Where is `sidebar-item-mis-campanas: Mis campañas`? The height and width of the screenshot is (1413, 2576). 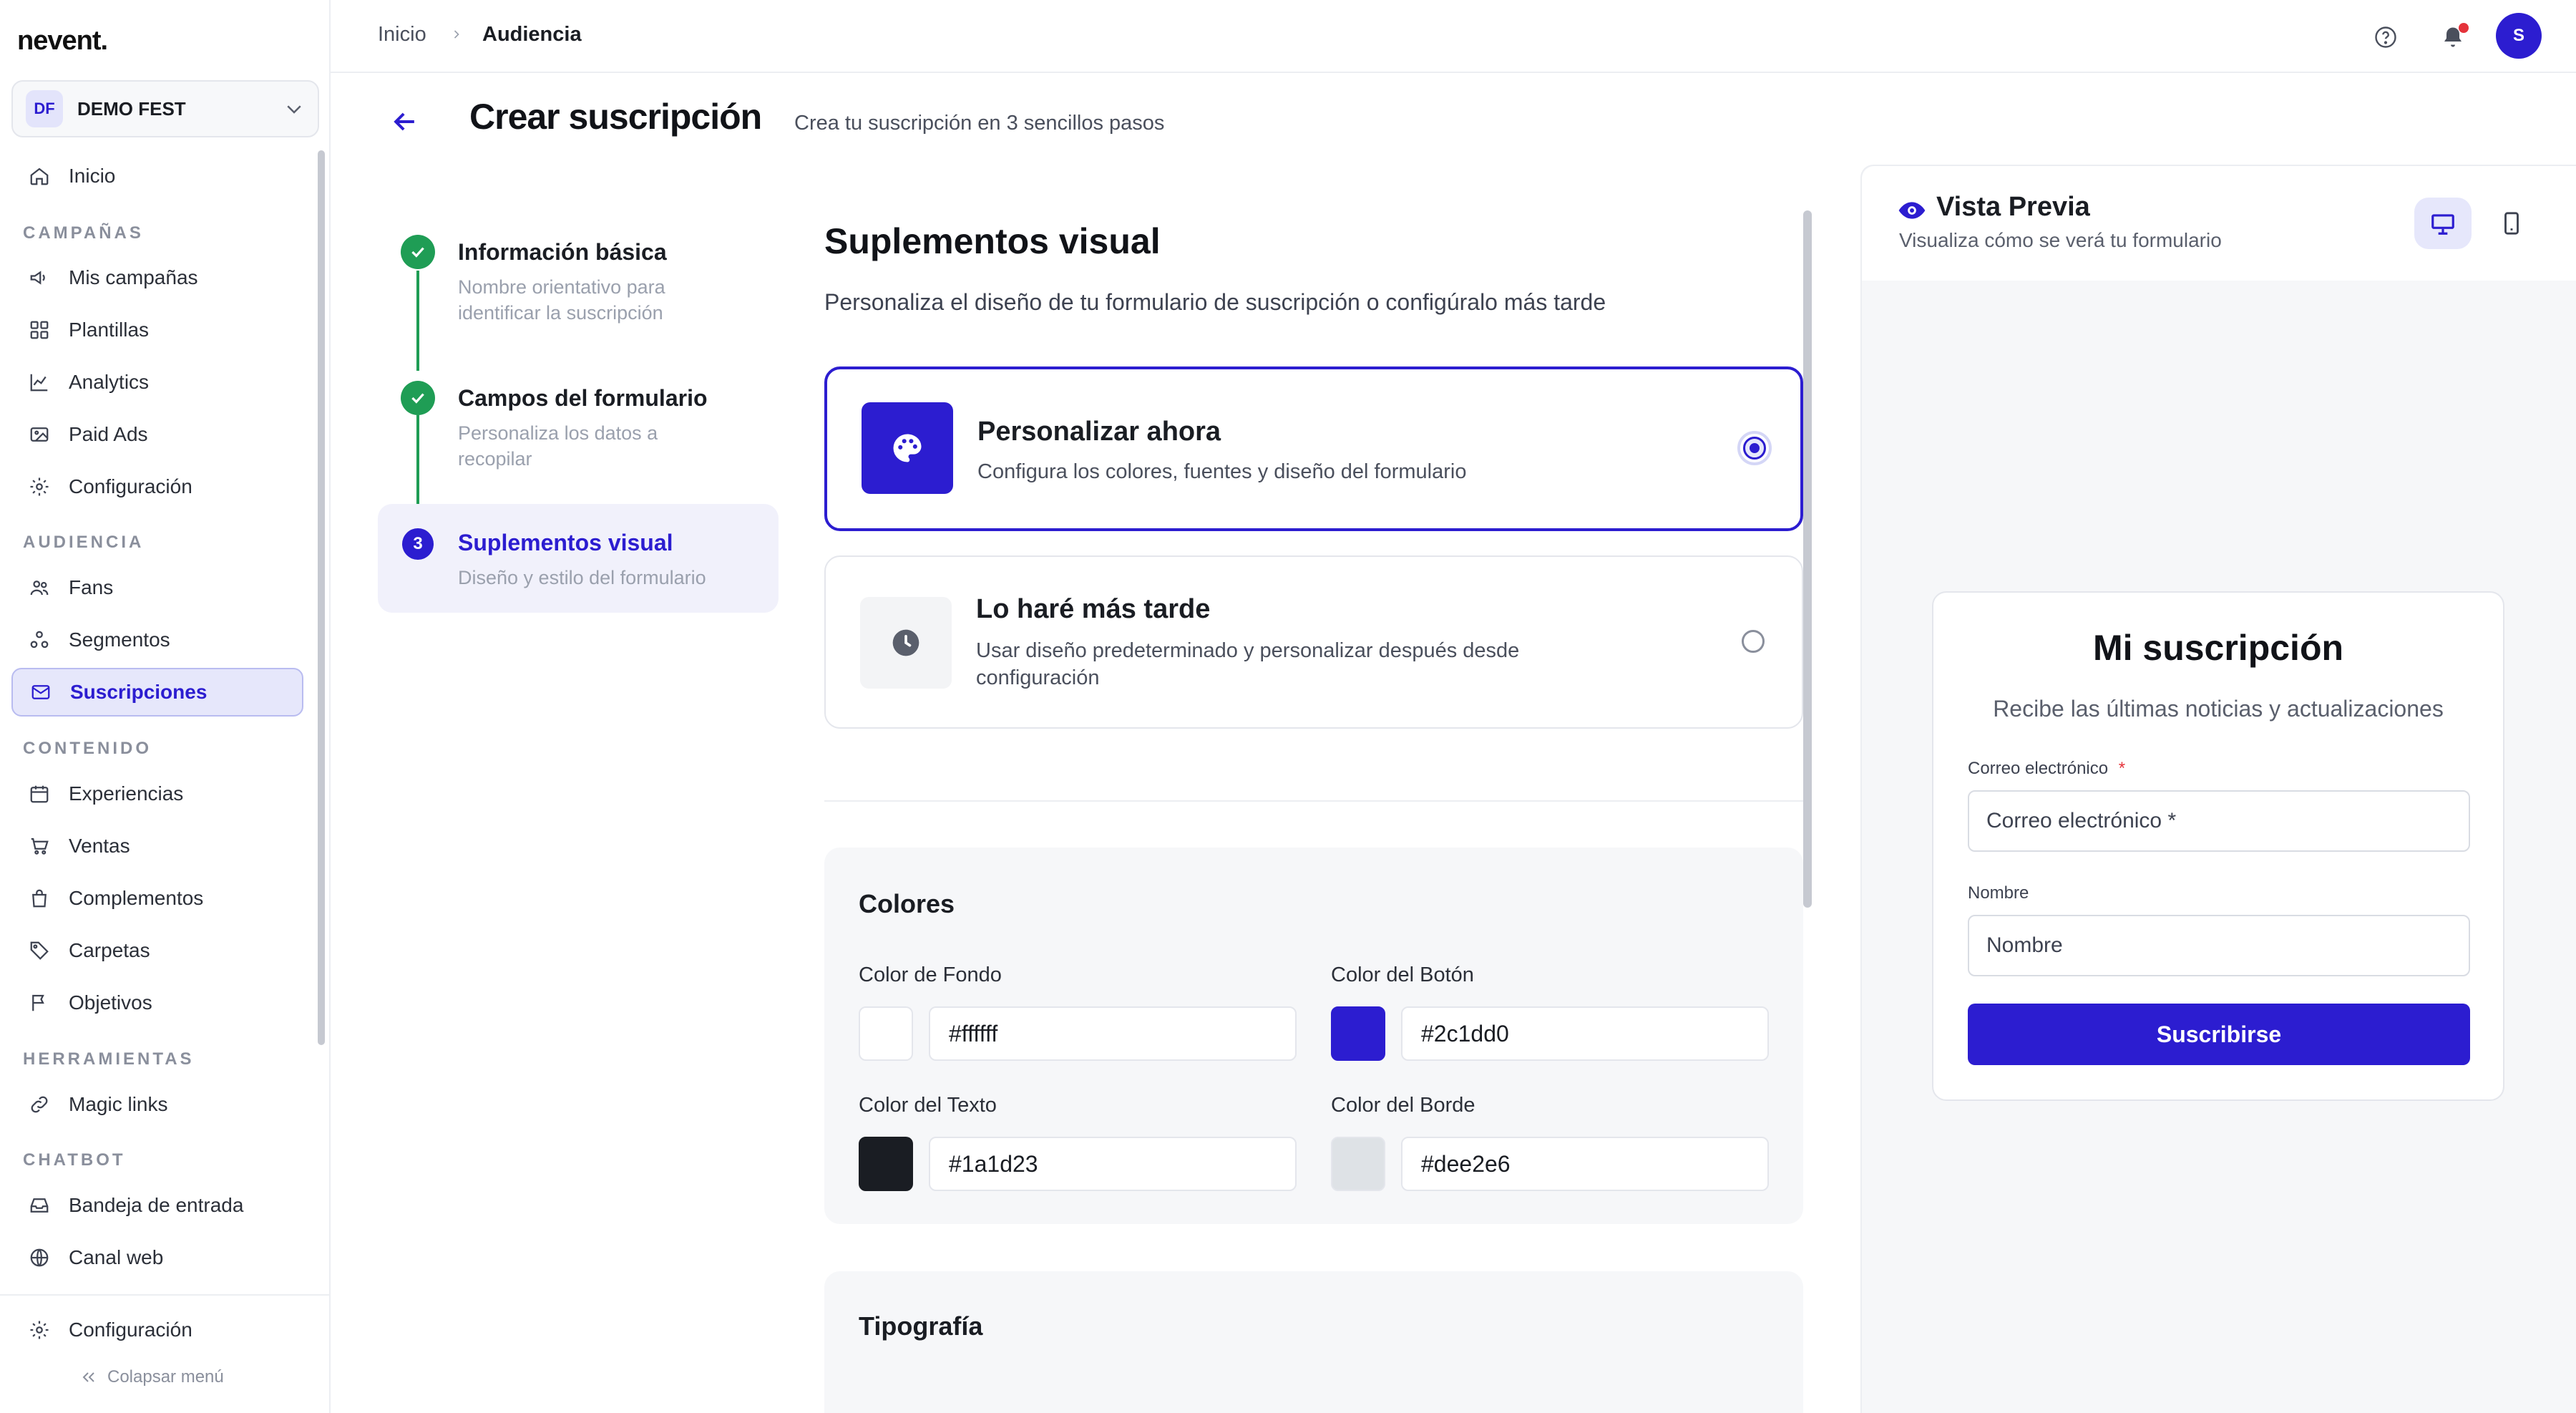
sidebar-item-mis-campanas: Mis campañas is located at coordinates (157, 277).